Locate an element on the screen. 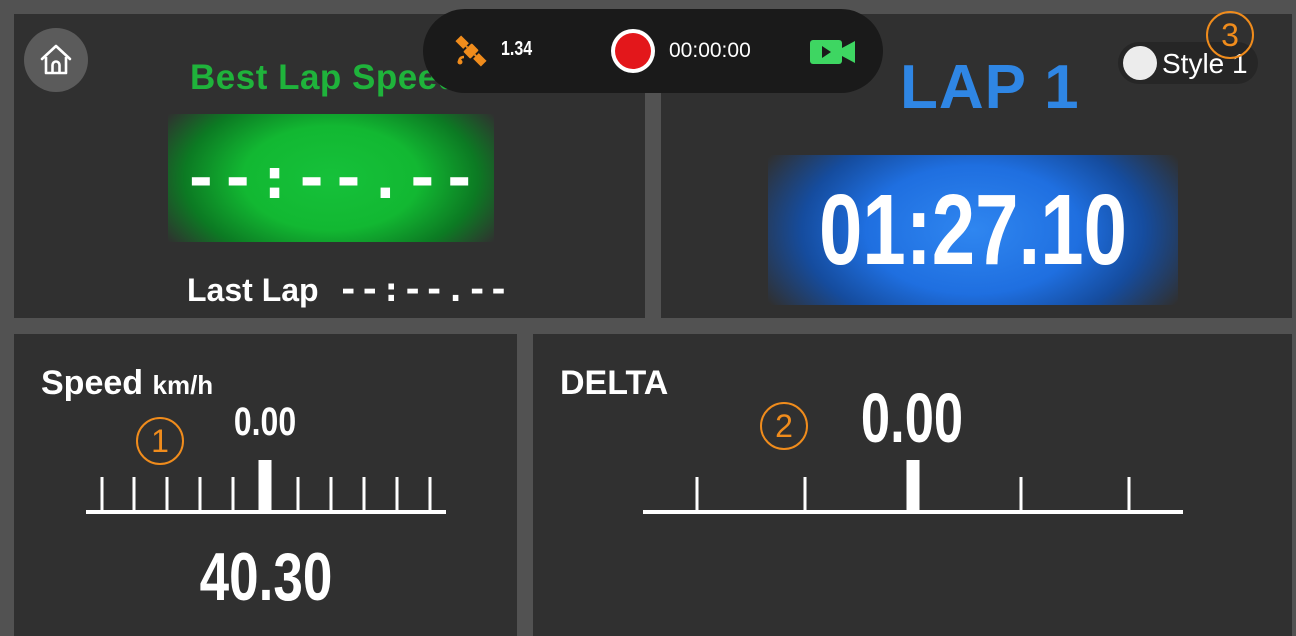  speed-scale-reading: 0.00 is located at coordinates (265, 422).